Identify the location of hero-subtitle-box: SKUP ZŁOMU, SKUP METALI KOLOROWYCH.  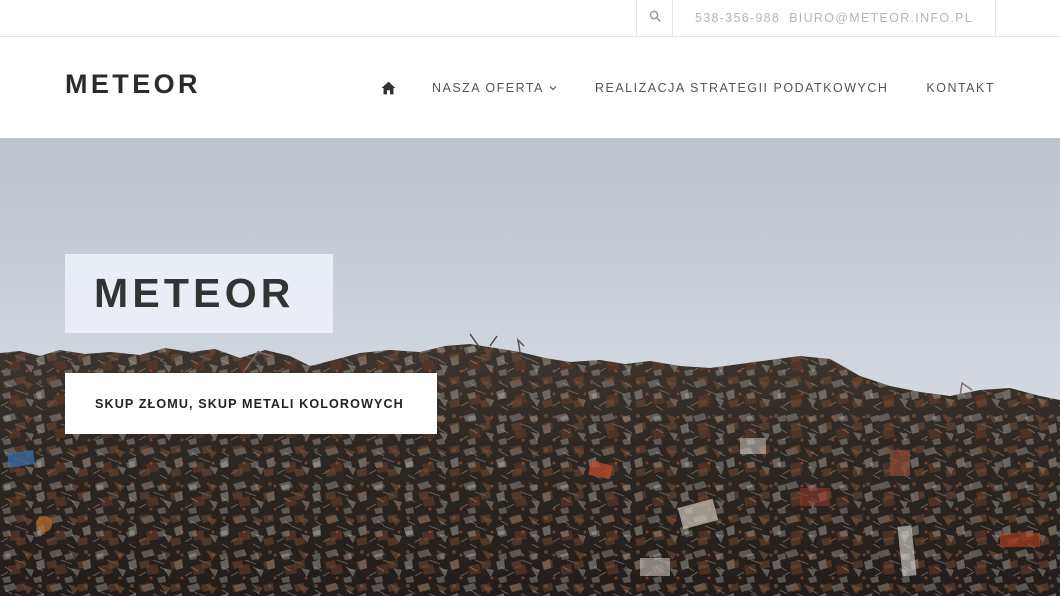
(251, 403).